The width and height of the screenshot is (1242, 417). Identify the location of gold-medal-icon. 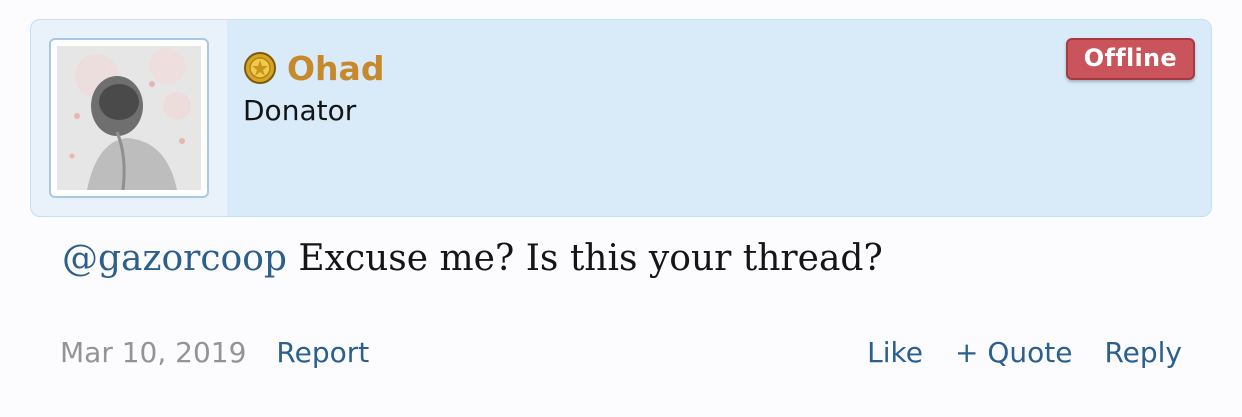
(260, 68).